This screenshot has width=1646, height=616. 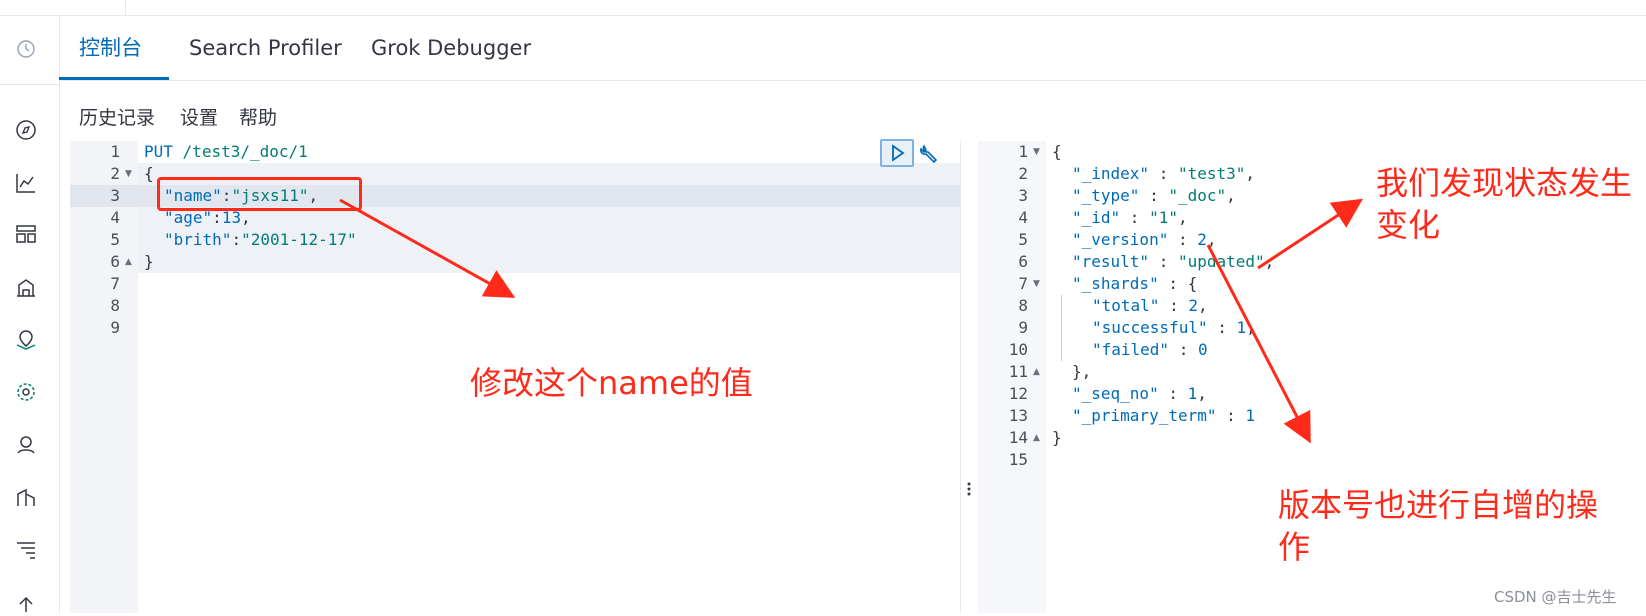 I want to click on wrench-icon, so click(x=929, y=154).